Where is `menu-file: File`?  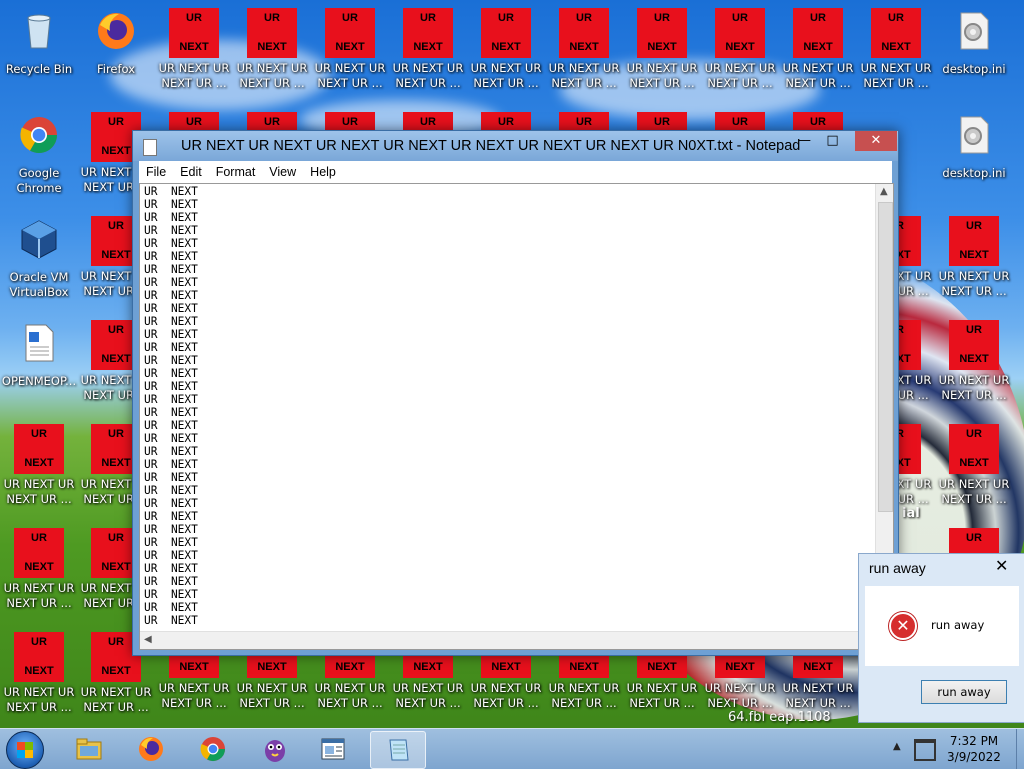 menu-file: File is located at coordinates (156, 170).